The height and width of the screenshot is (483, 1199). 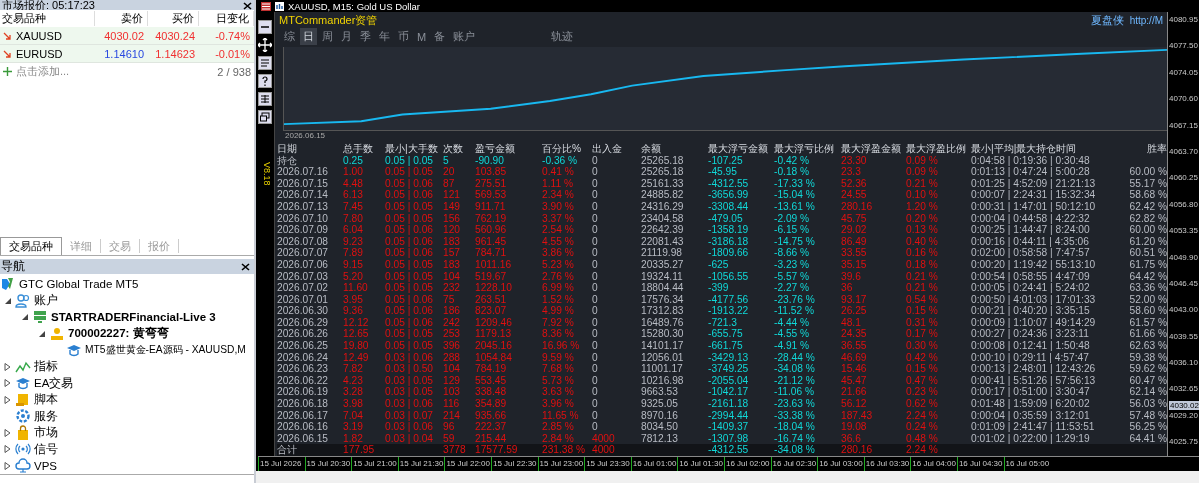 I want to click on table-cell-text: 231.38 %, so click(x=564, y=450).